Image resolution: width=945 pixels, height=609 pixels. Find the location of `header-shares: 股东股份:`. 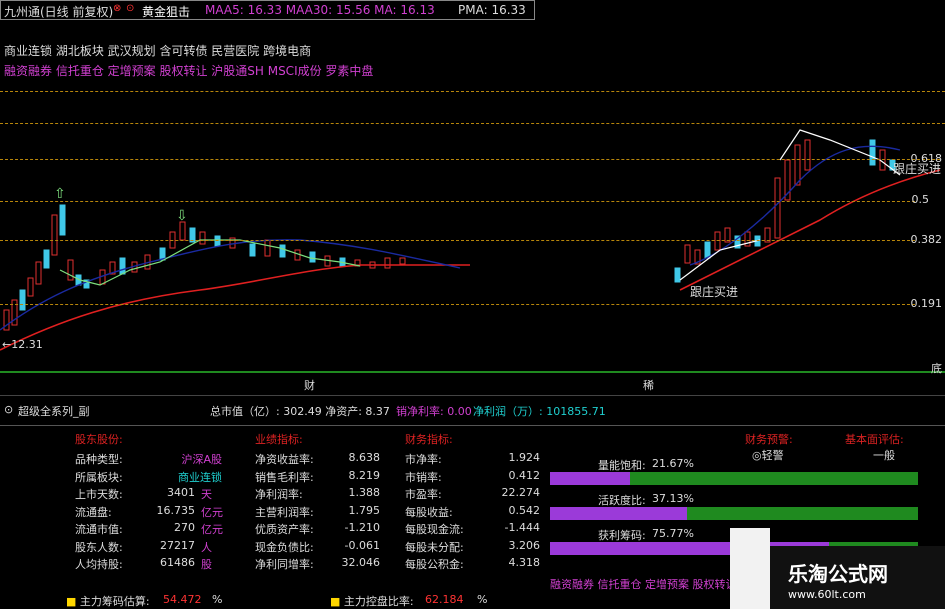

header-shares: 股东股份: is located at coordinates (99, 439).